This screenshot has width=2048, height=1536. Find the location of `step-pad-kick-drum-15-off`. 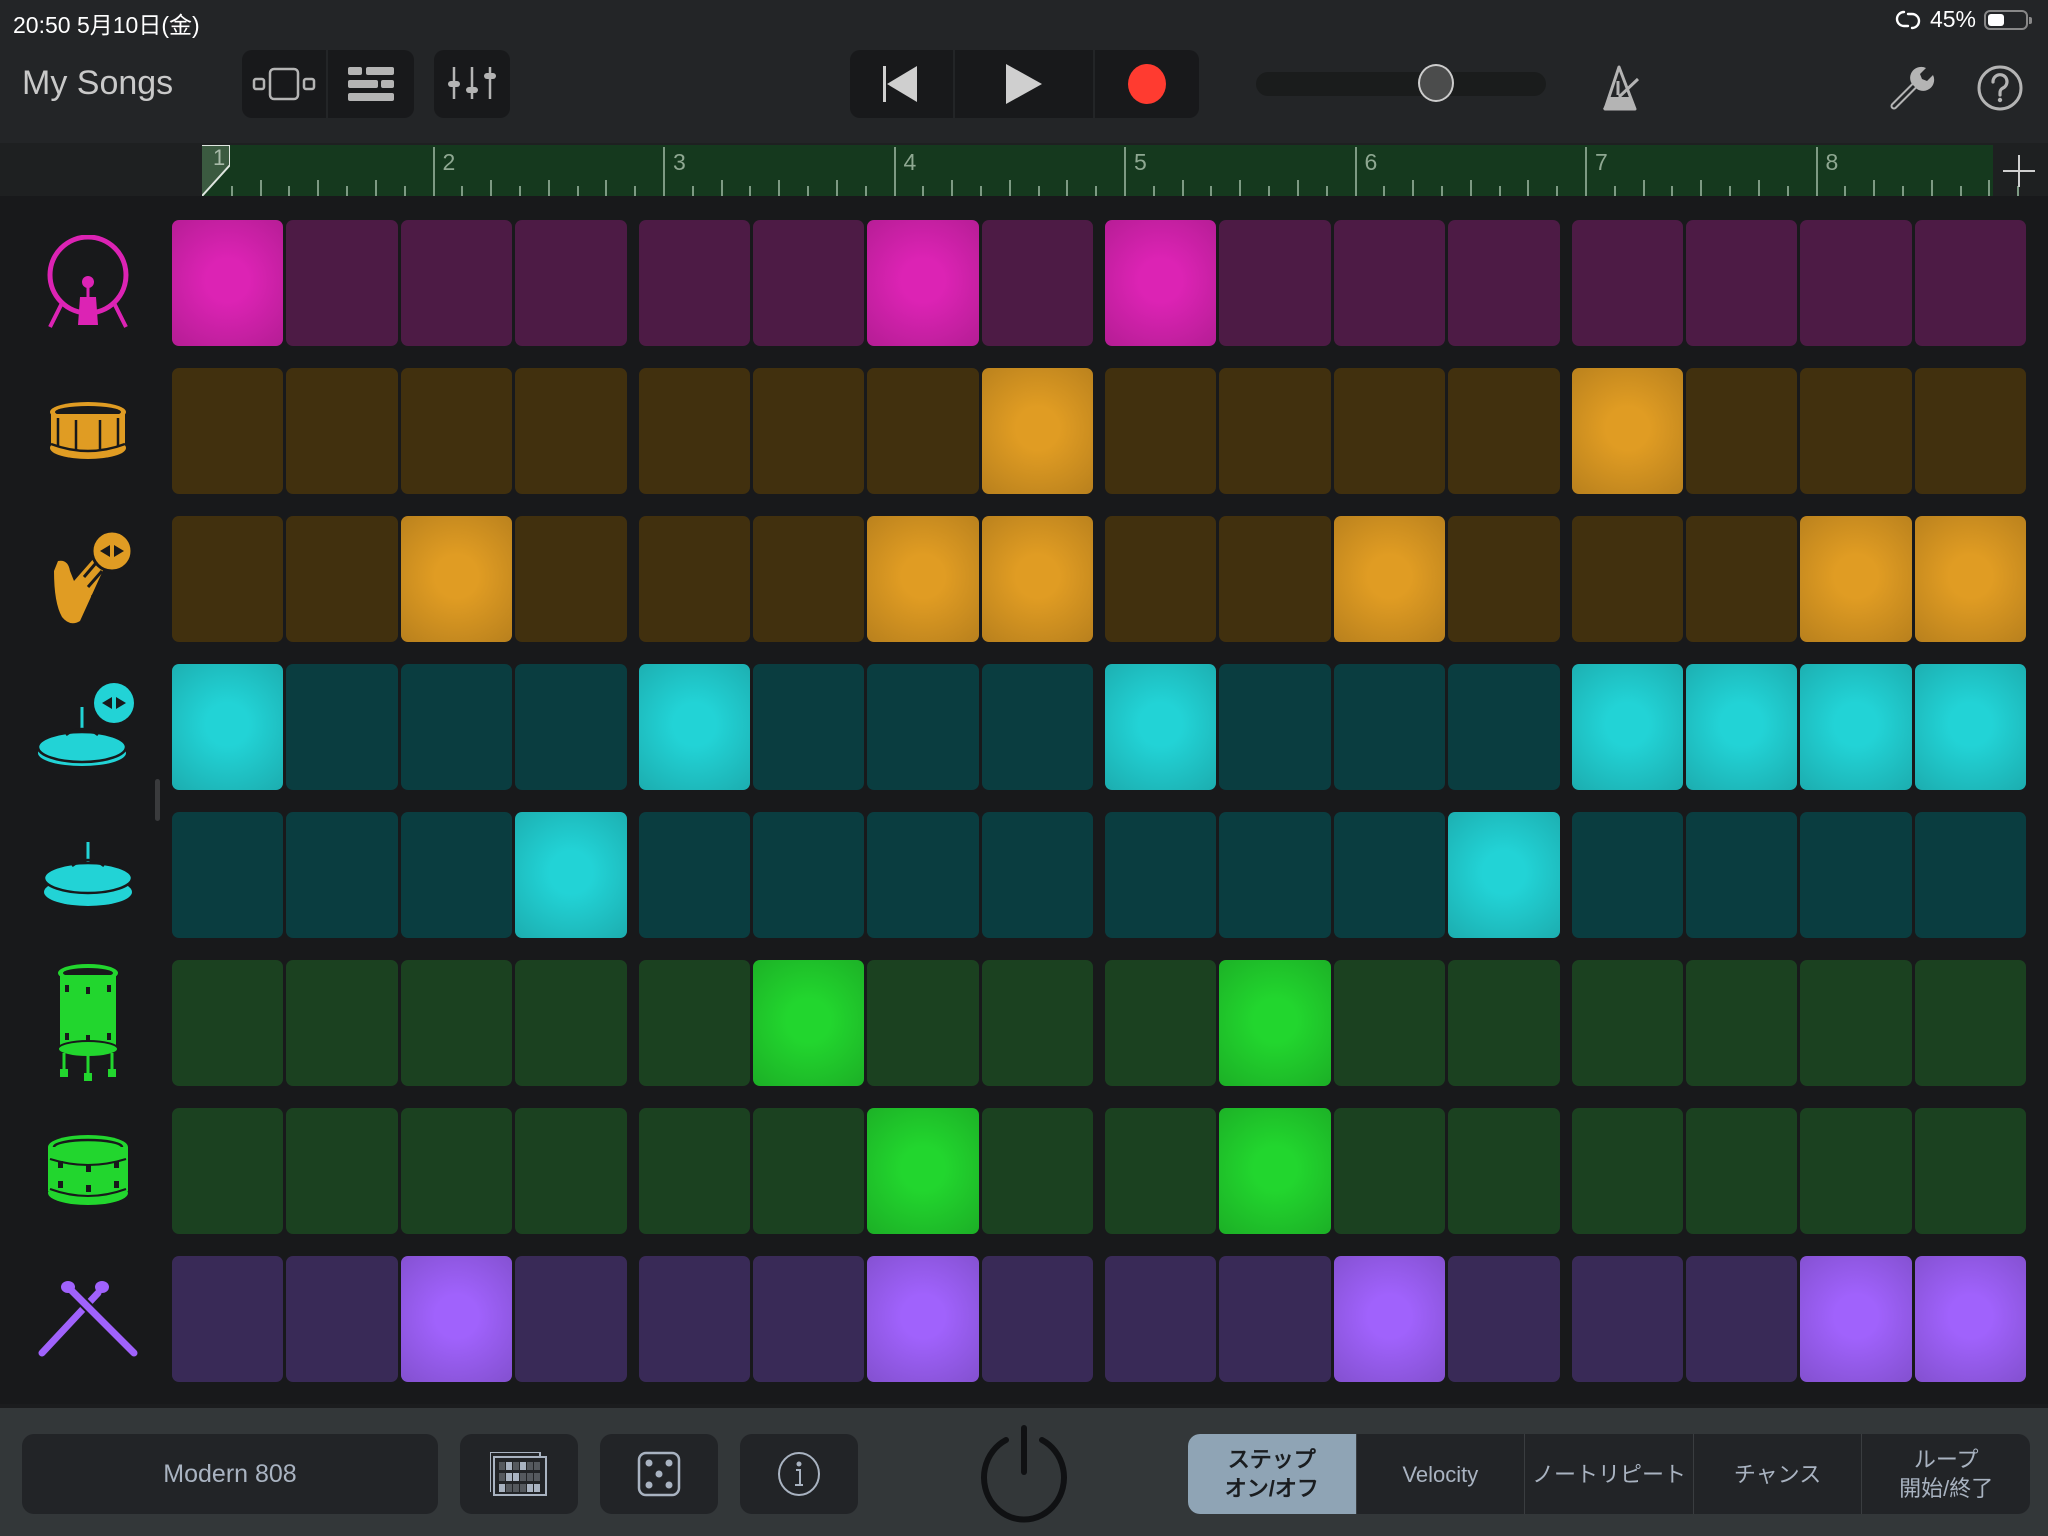

step-pad-kick-drum-15-off is located at coordinates (1856, 283).